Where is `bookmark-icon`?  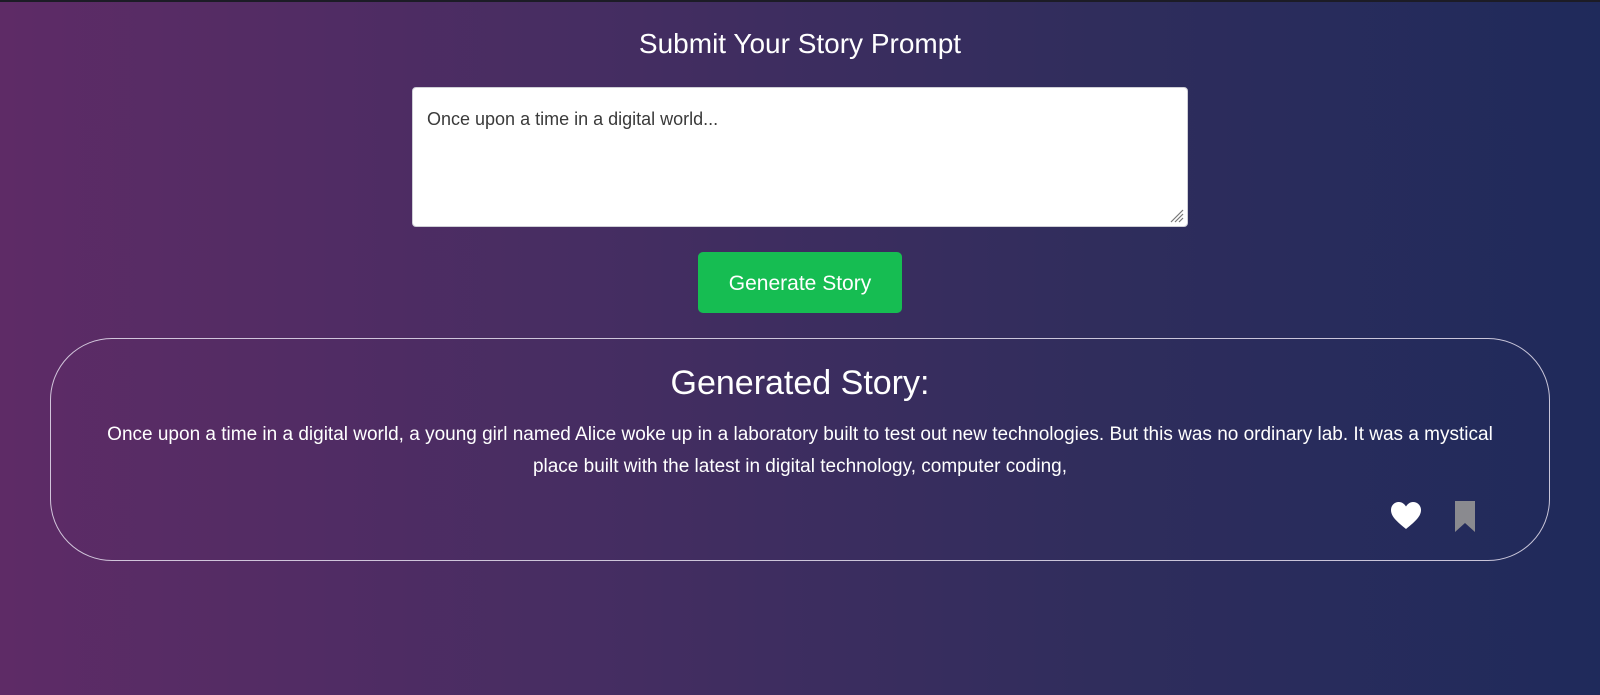 bookmark-icon is located at coordinates (1465, 516).